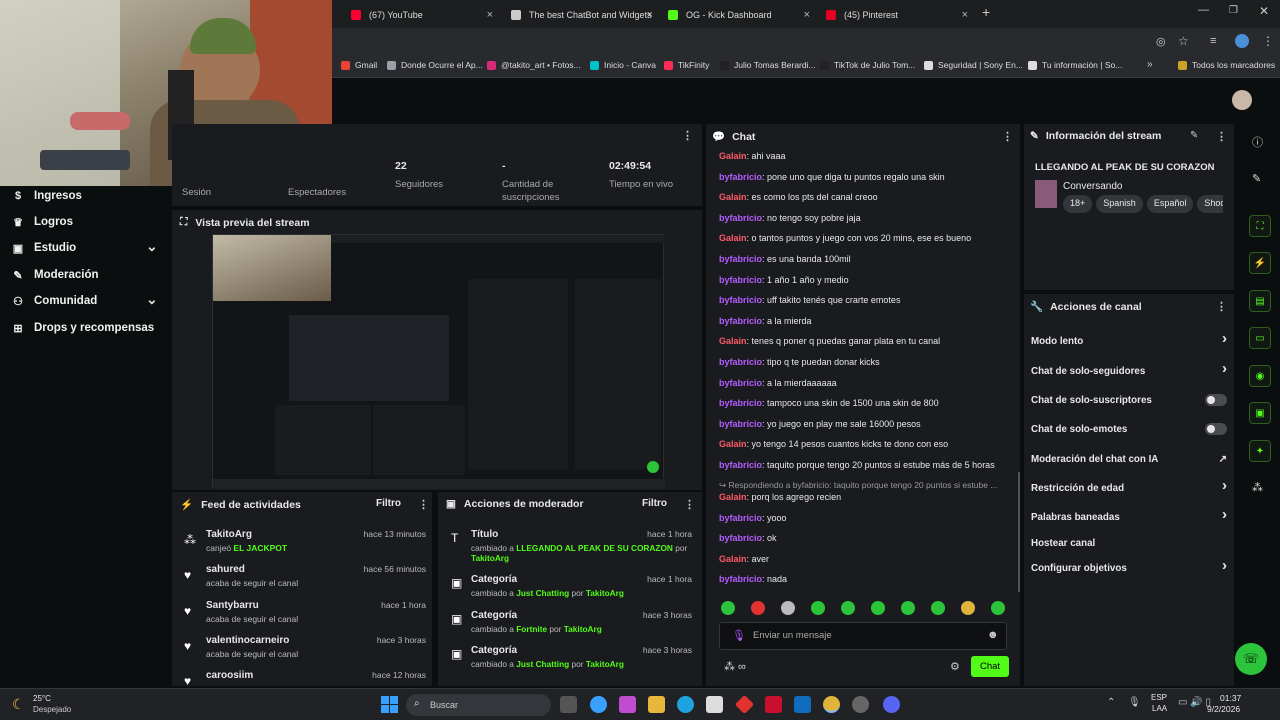  Describe the element at coordinates (1256, 178) in the screenshot. I see `pencil-rail-icon: ✎` at that location.